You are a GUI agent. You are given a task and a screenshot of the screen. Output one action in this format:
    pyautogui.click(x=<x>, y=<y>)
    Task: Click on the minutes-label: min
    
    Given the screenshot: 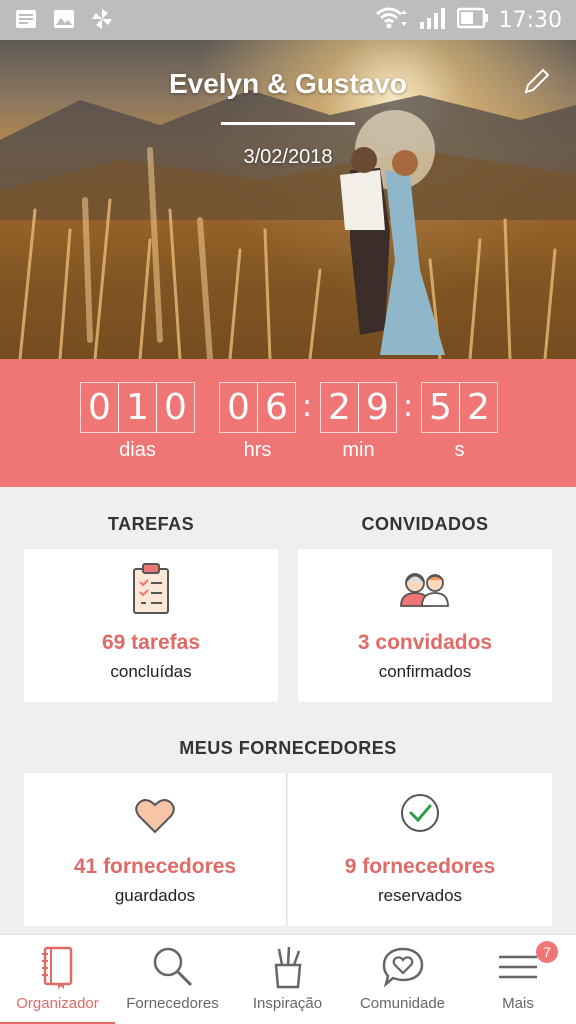 What is the action you would take?
    pyautogui.click(x=358, y=450)
    